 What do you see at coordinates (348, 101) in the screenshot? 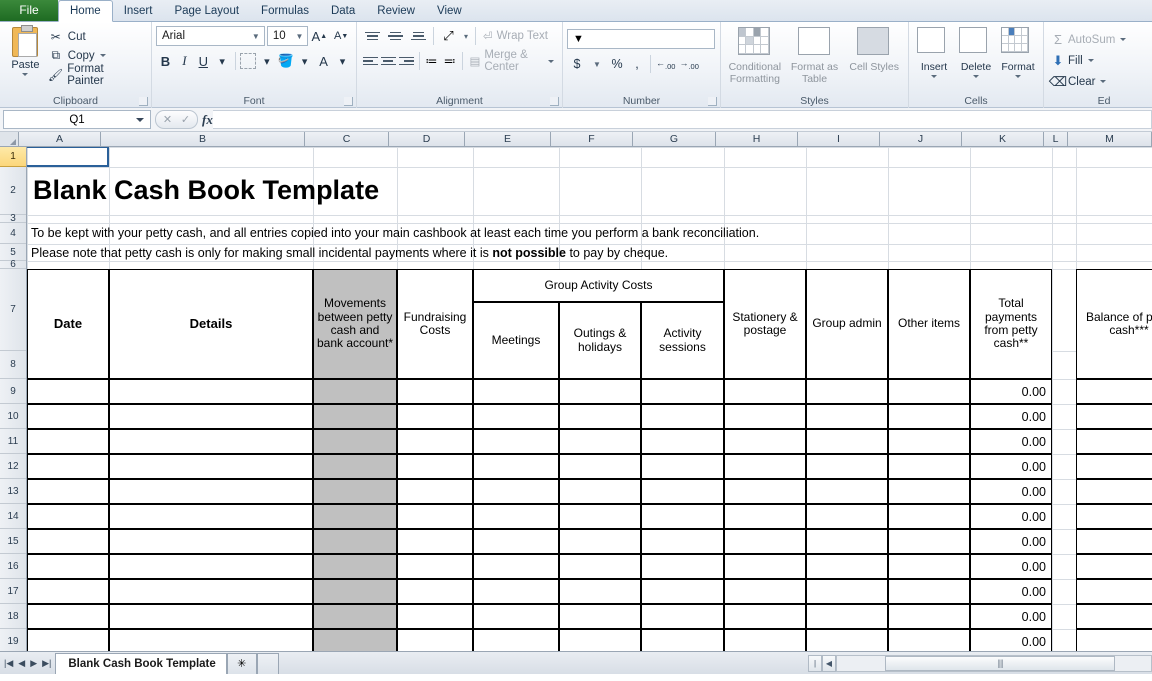
I see `font-dialog-launcher` at bounding box center [348, 101].